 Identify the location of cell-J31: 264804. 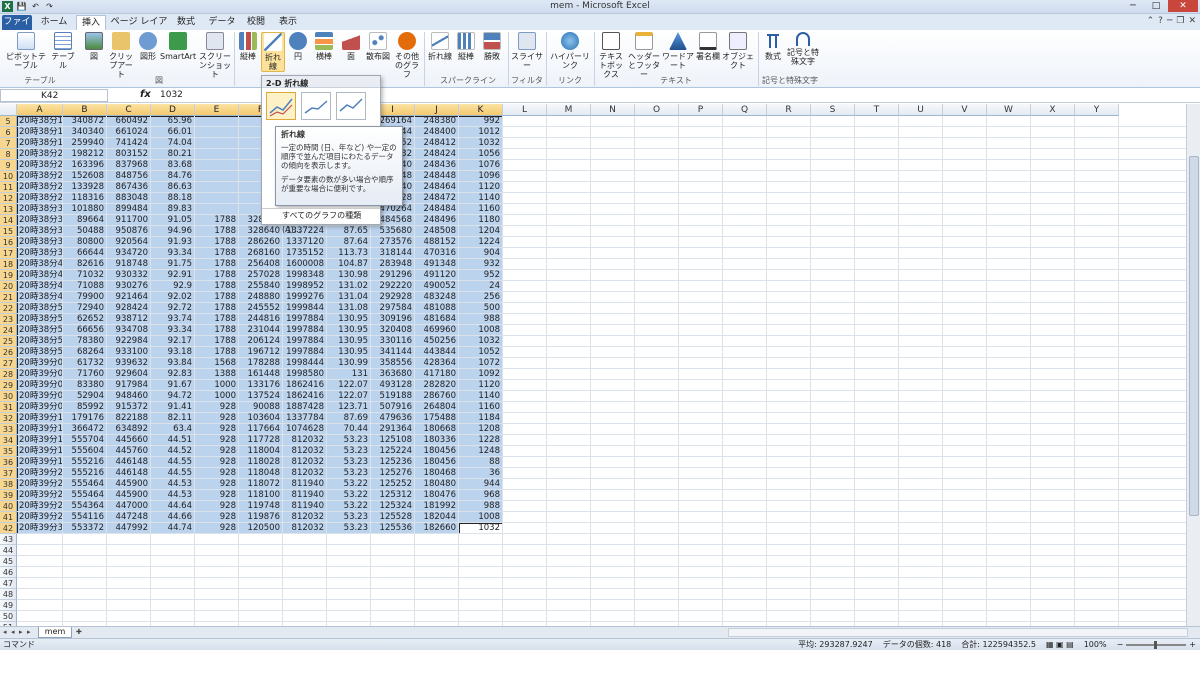
(437, 407).